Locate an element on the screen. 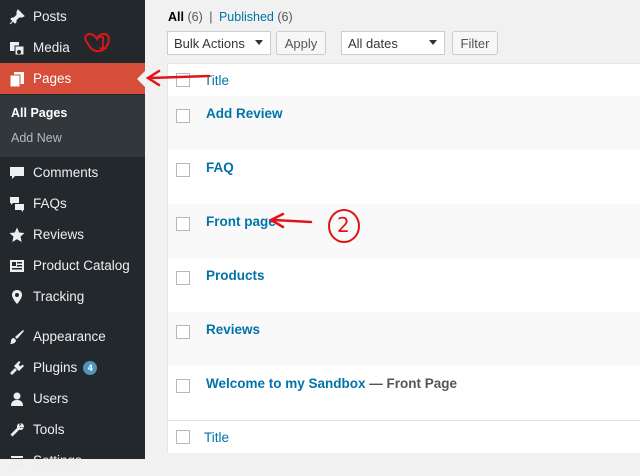  page-title-link: Reviews is located at coordinates (233, 329).